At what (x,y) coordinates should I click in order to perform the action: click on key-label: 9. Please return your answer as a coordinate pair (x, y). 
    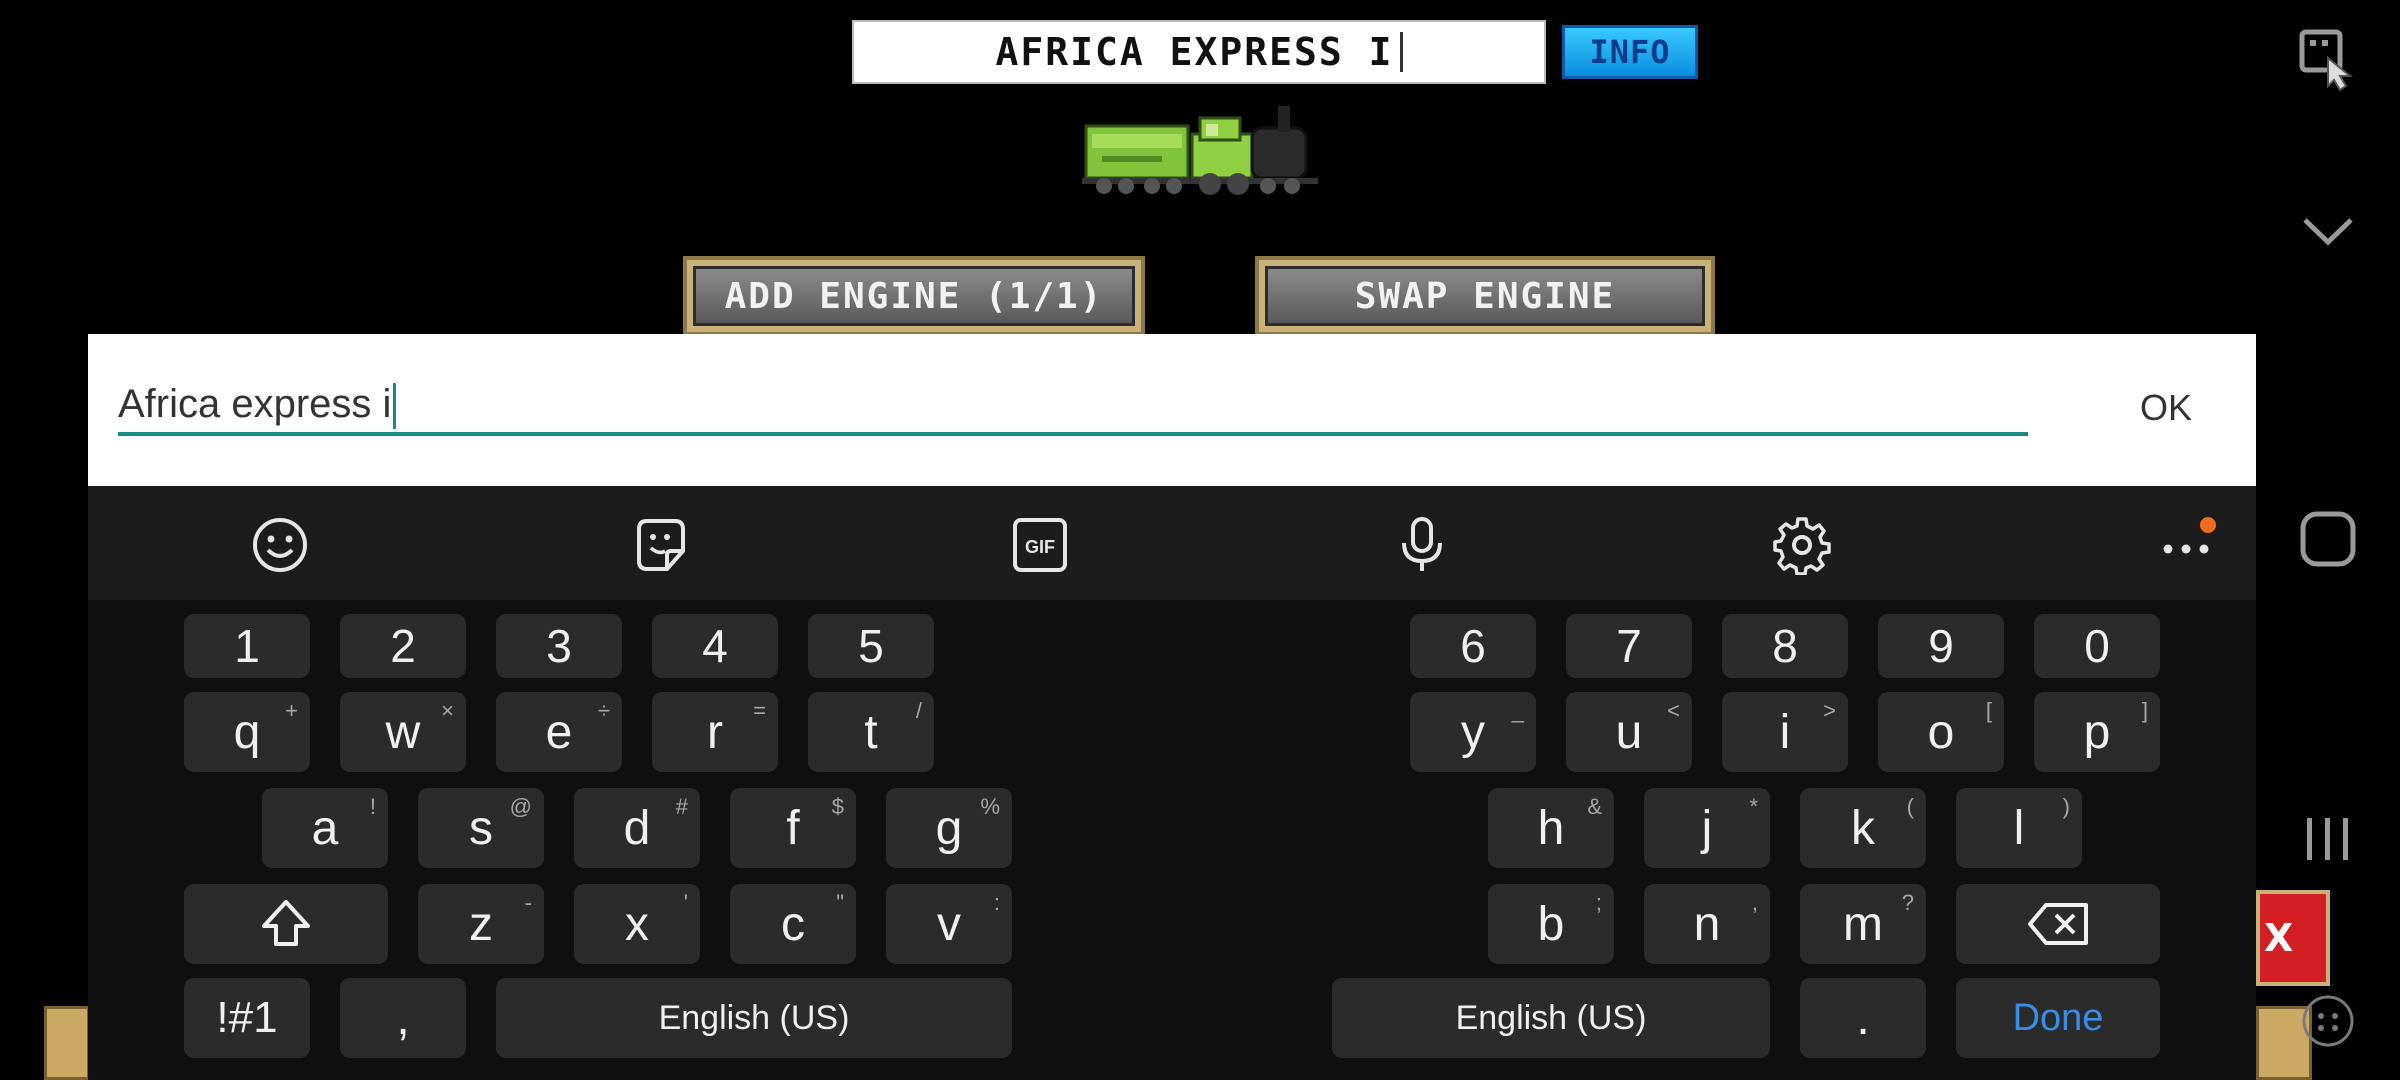
    Looking at the image, I should click on (1941, 646).